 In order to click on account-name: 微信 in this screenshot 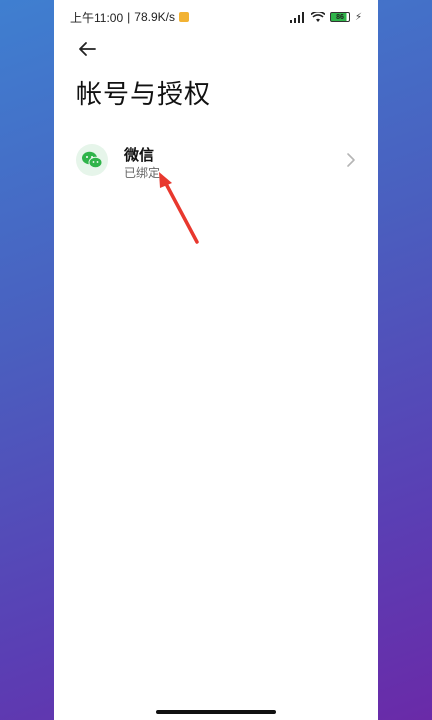, I will do `click(139, 155)`.